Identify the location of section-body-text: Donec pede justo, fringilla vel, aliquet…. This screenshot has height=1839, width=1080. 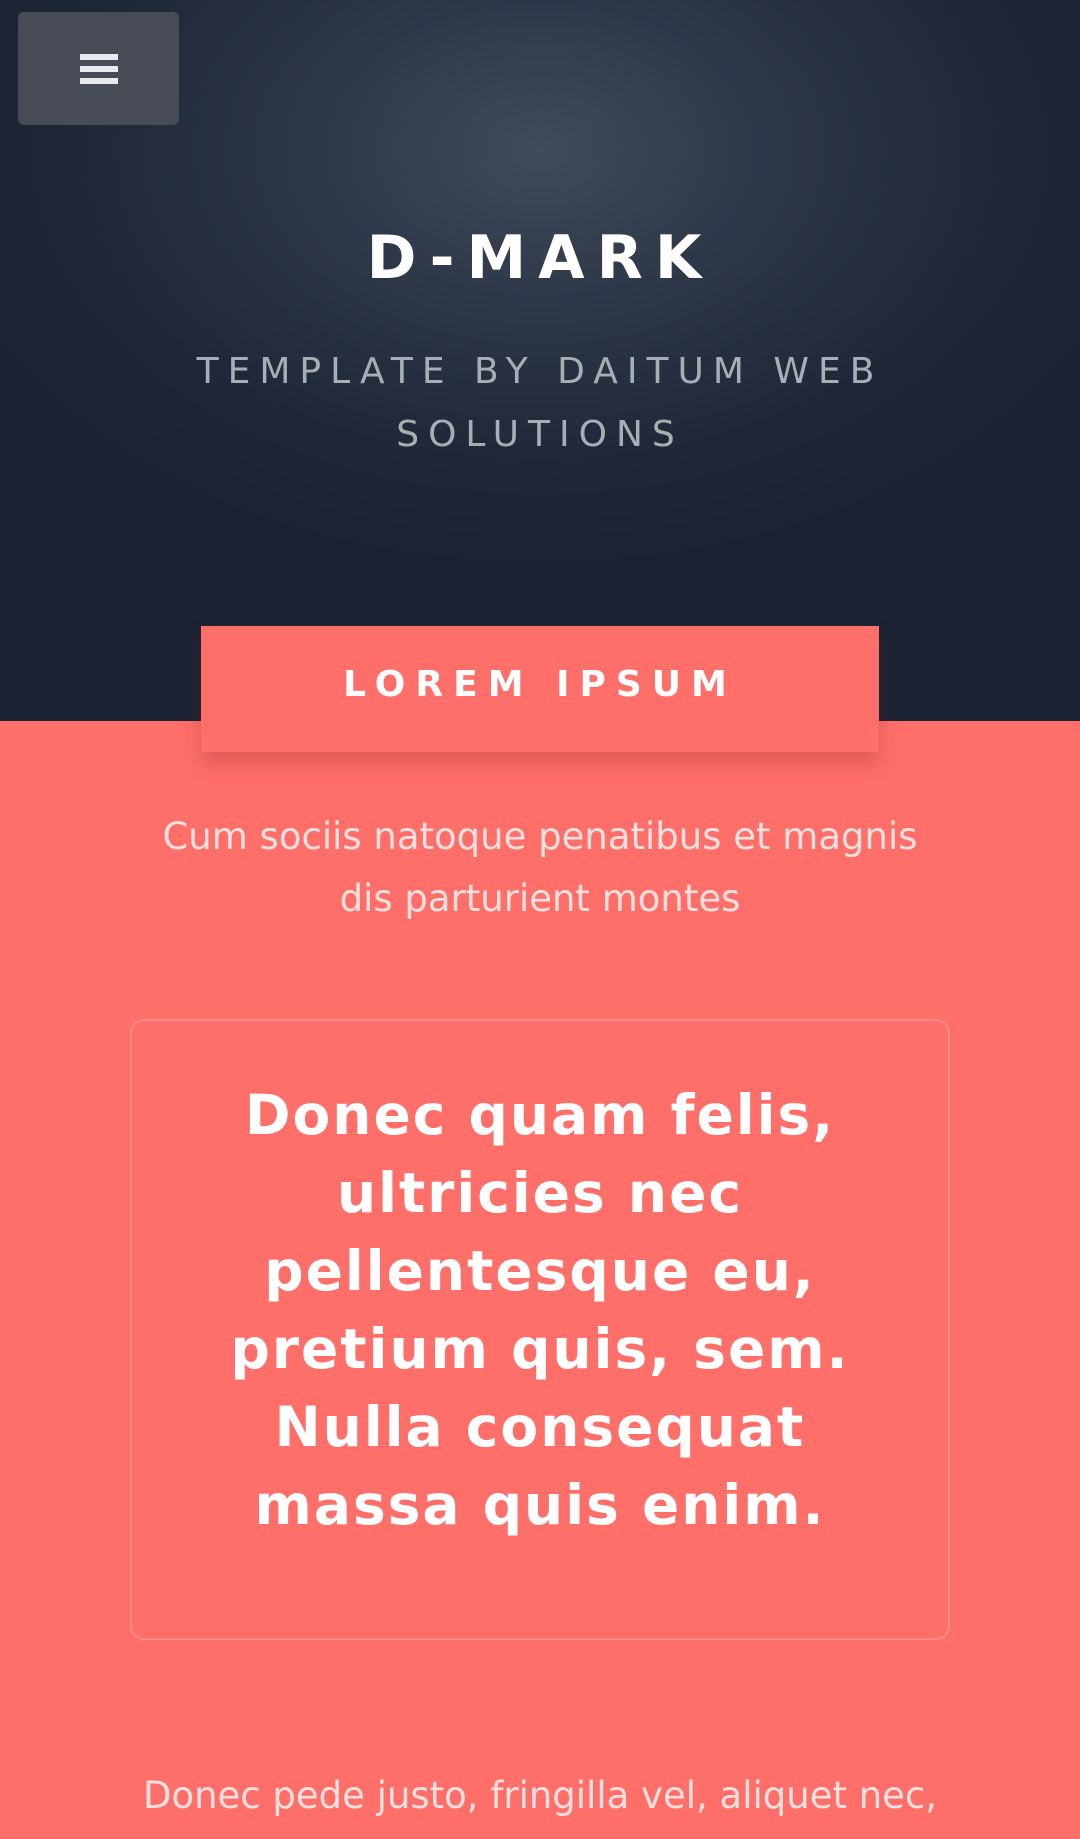
(540, 1795).